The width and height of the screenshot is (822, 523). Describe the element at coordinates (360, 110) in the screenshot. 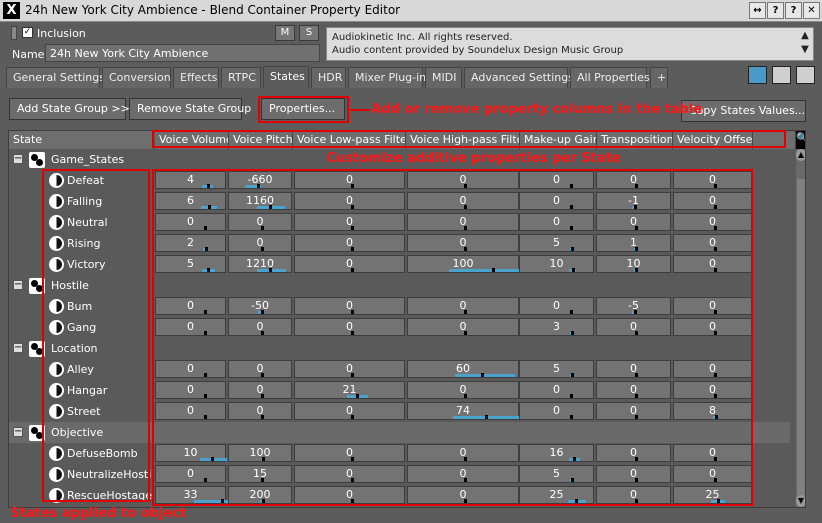

I see `annotation-arrow` at that location.